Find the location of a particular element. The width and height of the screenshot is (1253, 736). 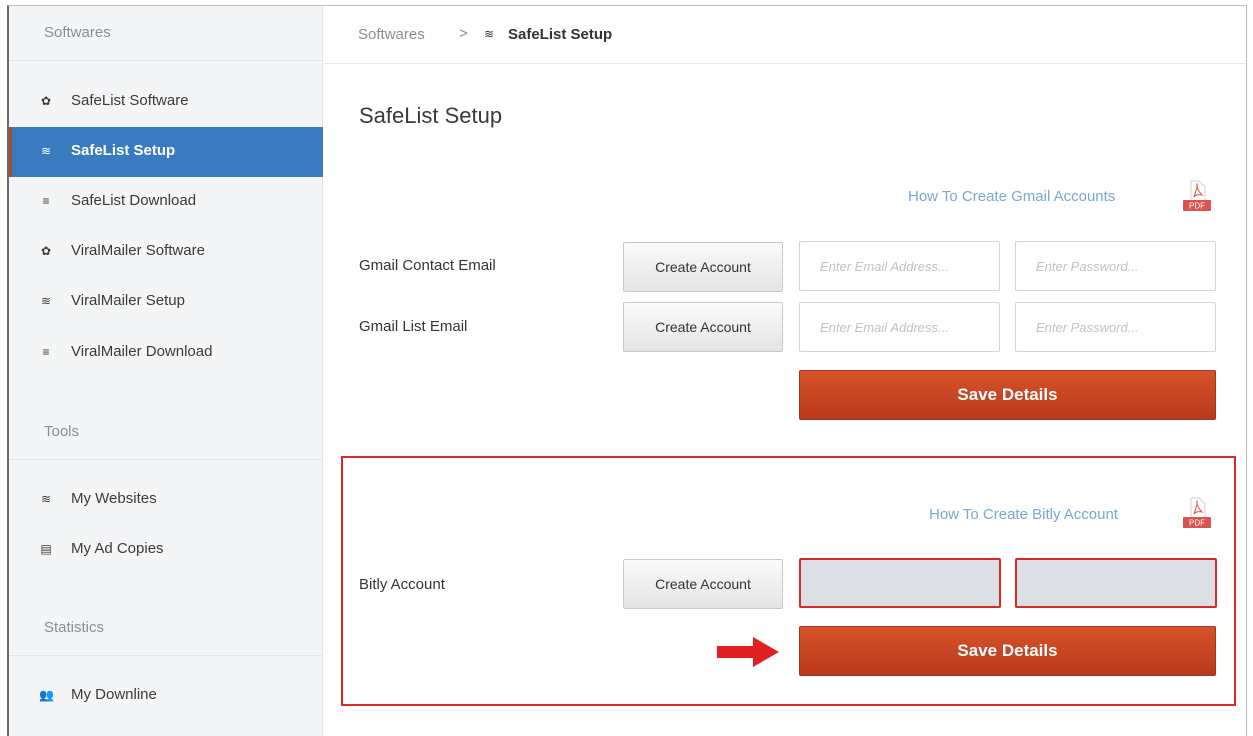

breadcrumb-root-link: Softwares is located at coordinates (391, 34).